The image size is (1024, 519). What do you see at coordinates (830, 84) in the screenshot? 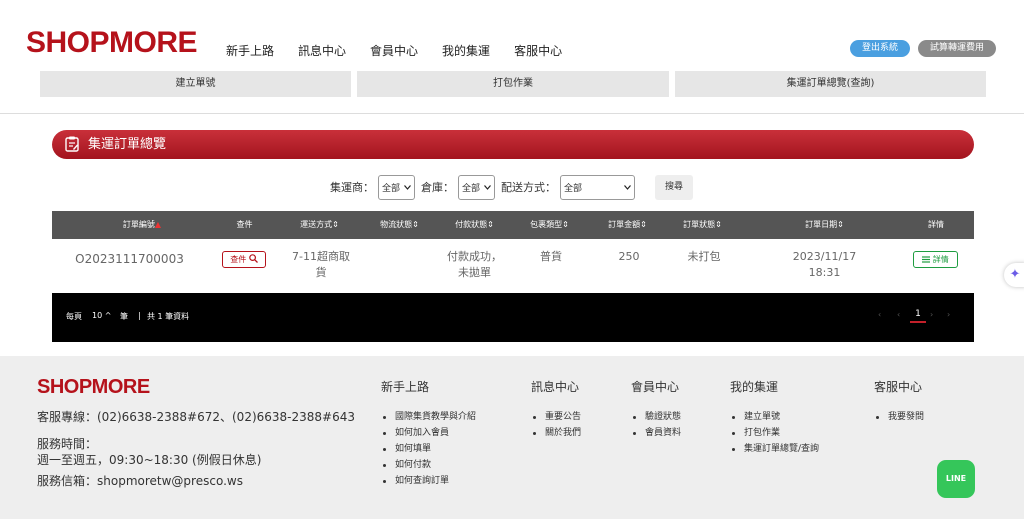
I see `subnav-order-overview: 集運訂單總覽(查詢)` at bounding box center [830, 84].